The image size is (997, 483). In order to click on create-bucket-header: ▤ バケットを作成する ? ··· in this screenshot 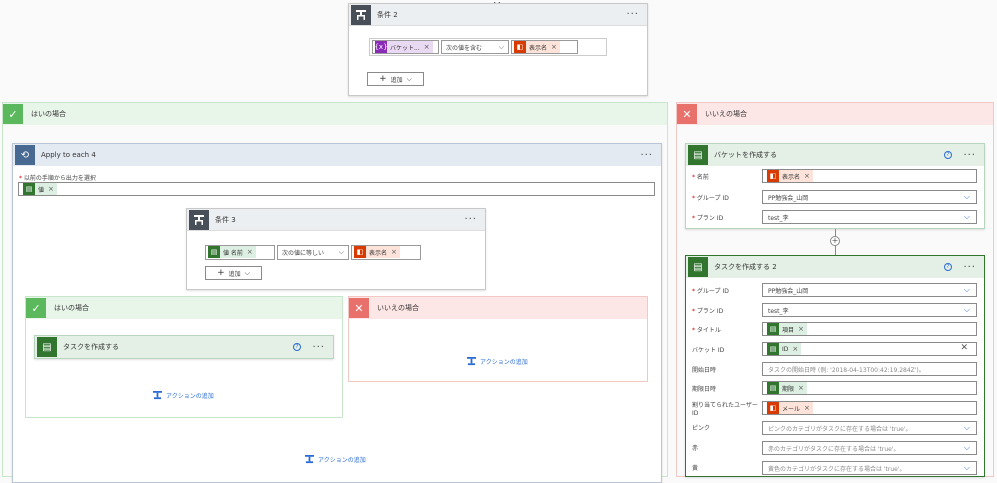, I will do `click(835, 155)`.